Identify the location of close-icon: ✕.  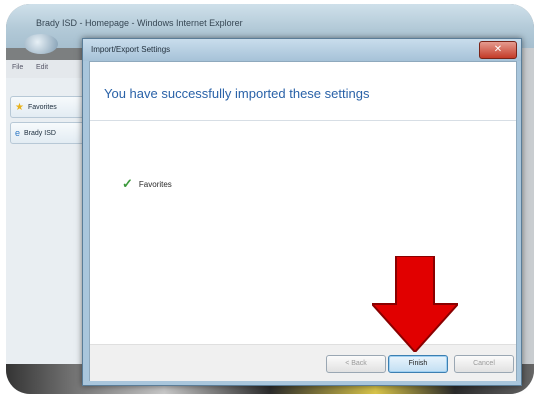
(498, 49).